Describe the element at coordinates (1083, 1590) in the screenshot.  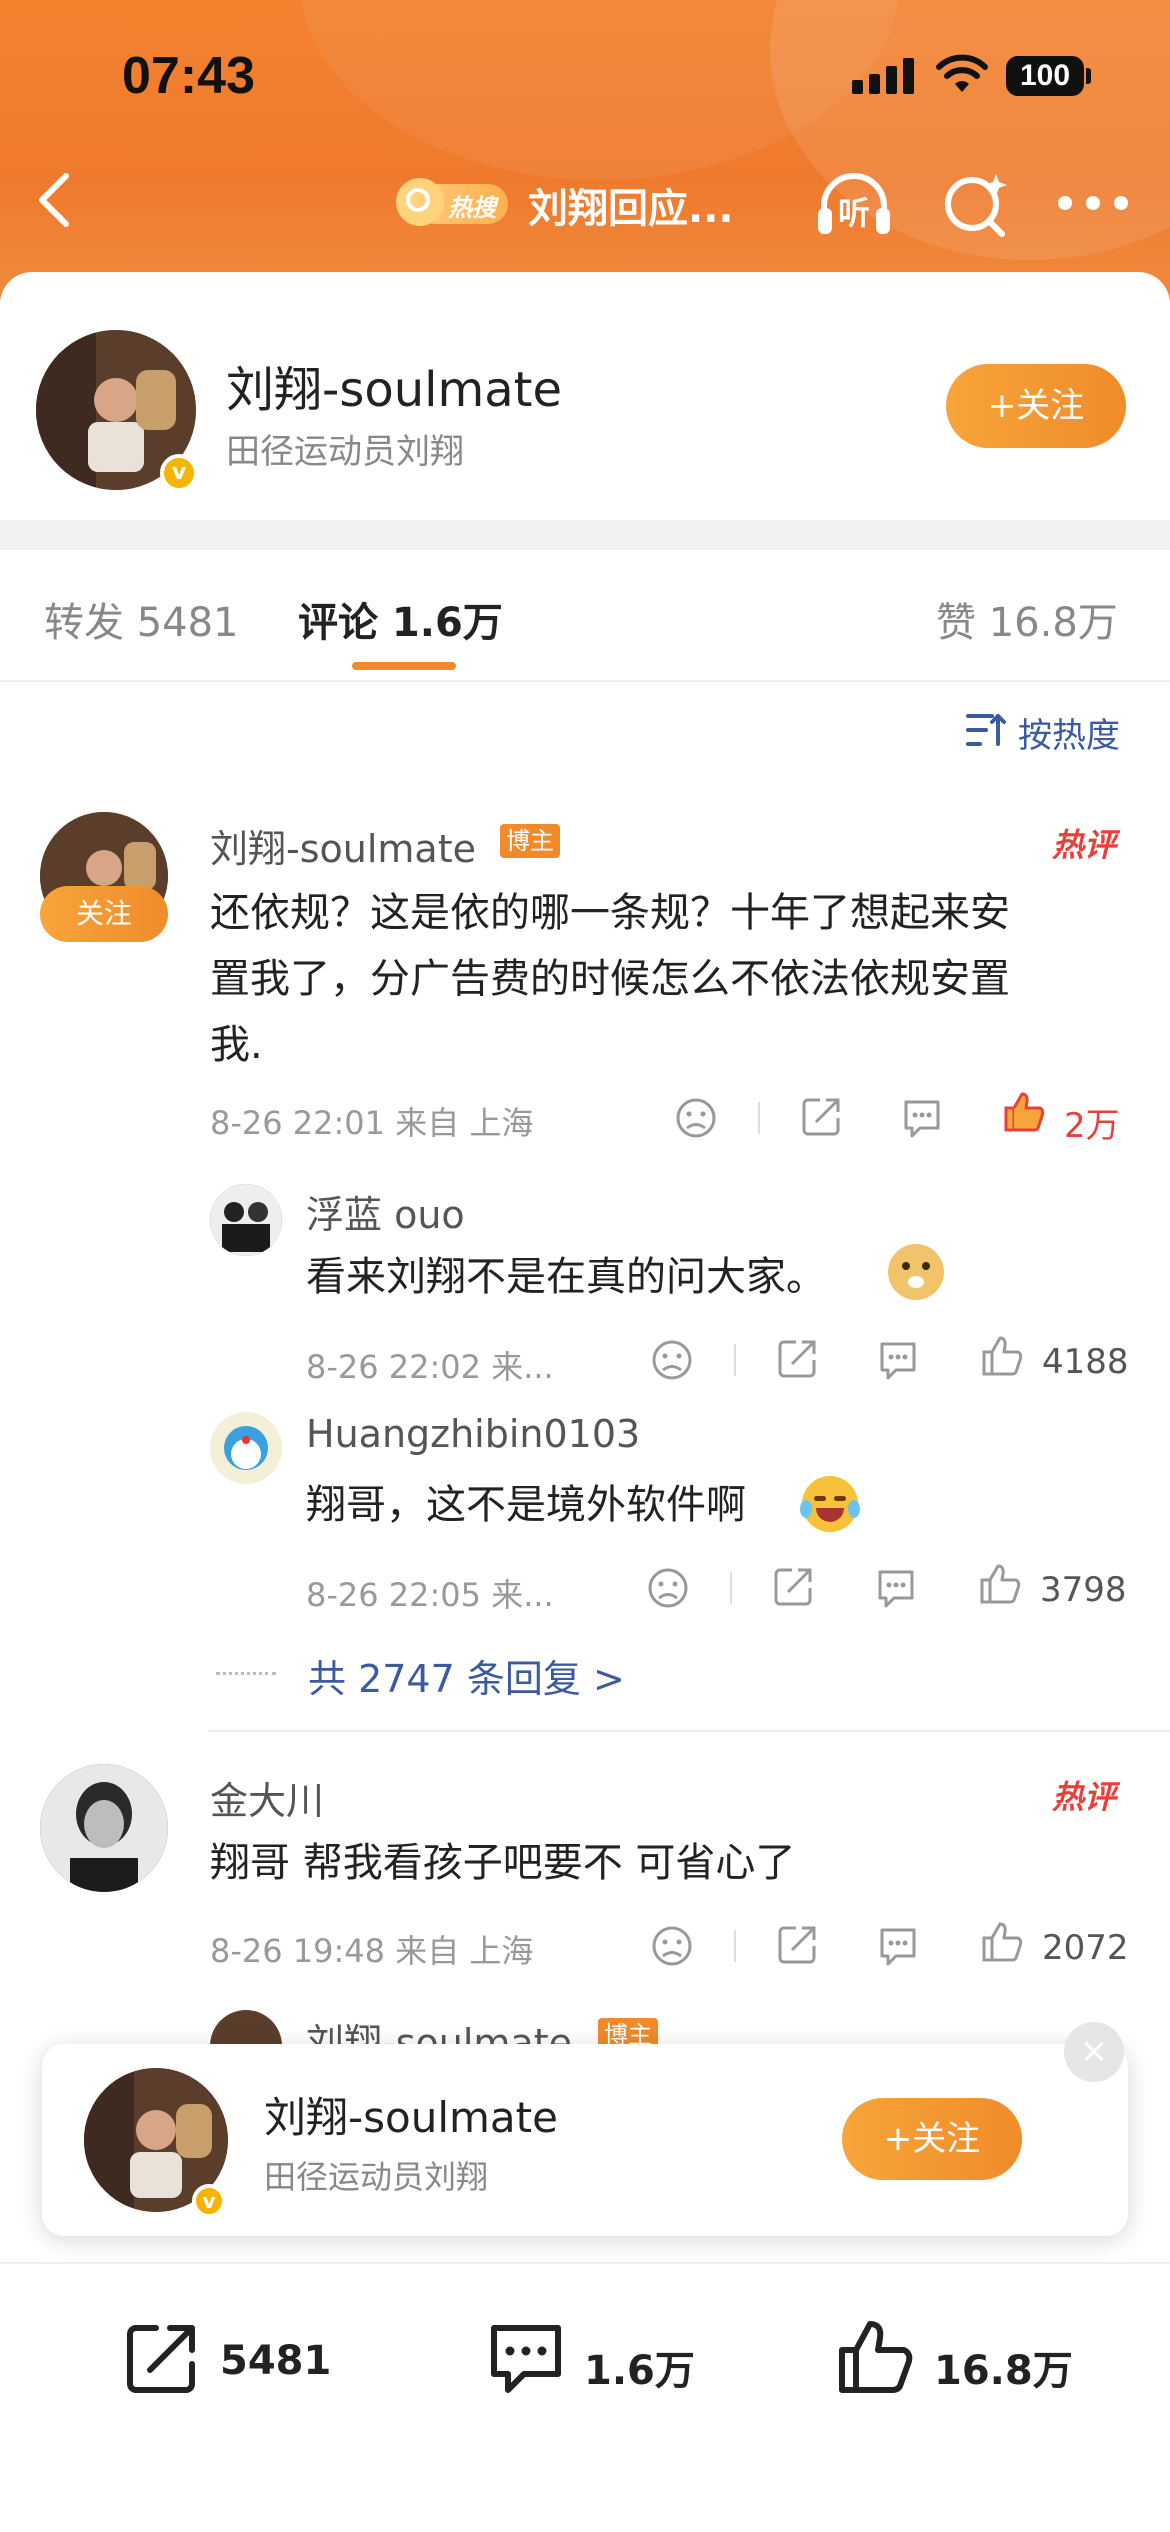
I see `like-count: 3798` at that location.